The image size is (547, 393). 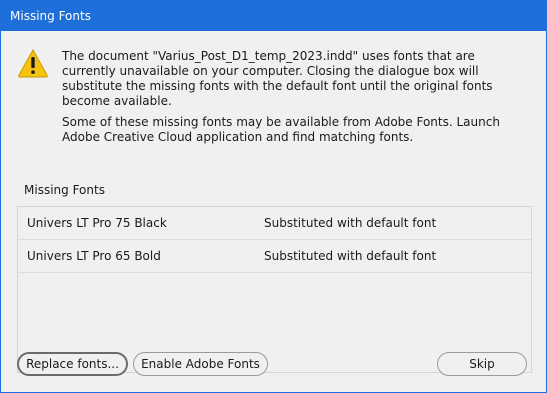 I want to click on missing-fonts-label: Missing Fonts, so click(x=64, y=190).